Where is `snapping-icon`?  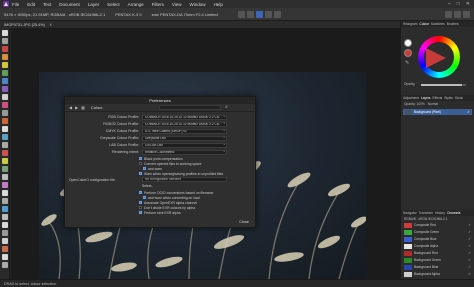 snapping-icon is located at coordinates (277, 14).